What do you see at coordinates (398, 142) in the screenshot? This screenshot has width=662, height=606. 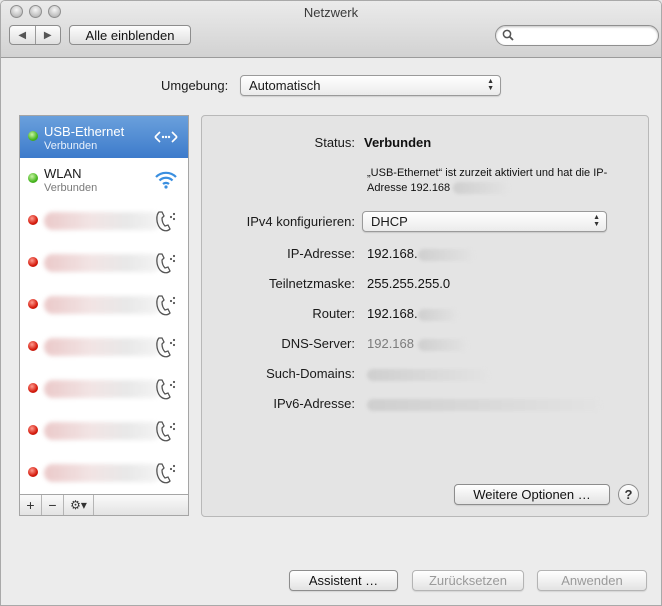 I see `status-value: Verbunden` at bounding box center [398, 142].